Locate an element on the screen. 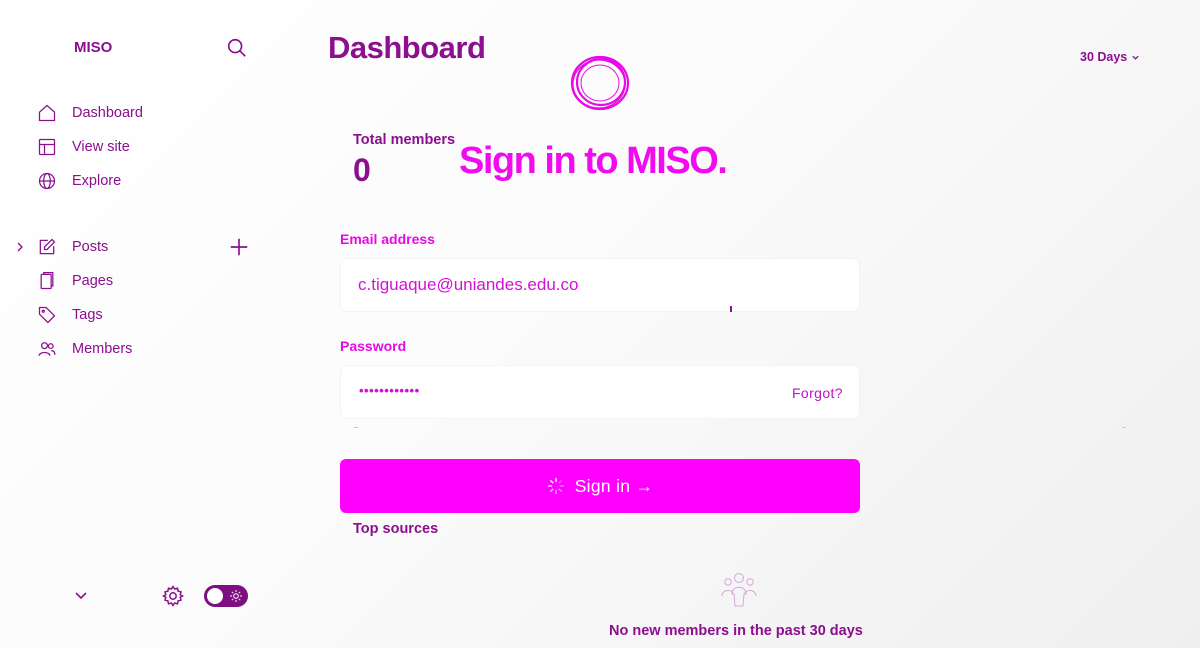  search-icon is located at coordinates (237, 48).